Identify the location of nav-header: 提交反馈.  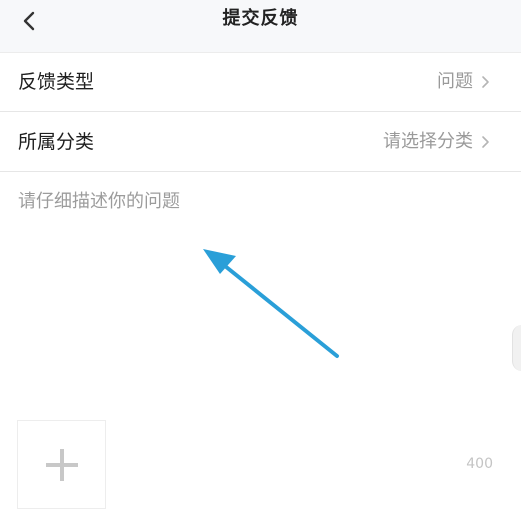
(260, 26).